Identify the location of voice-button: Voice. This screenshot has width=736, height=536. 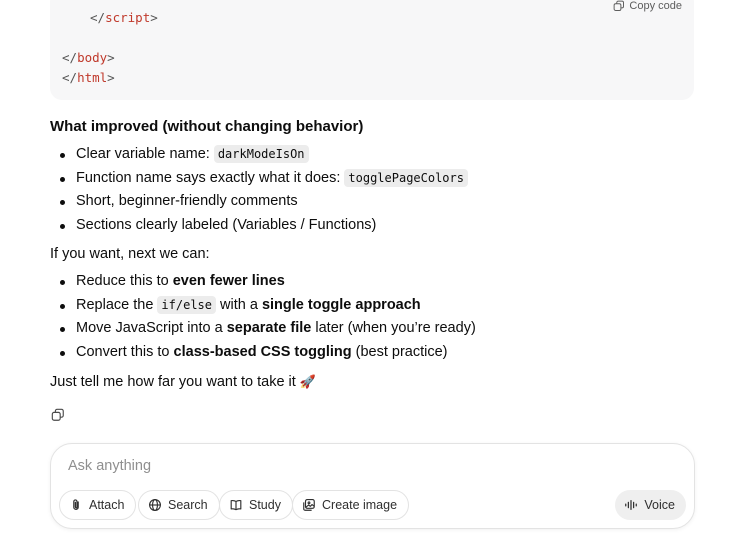
(650, 505).